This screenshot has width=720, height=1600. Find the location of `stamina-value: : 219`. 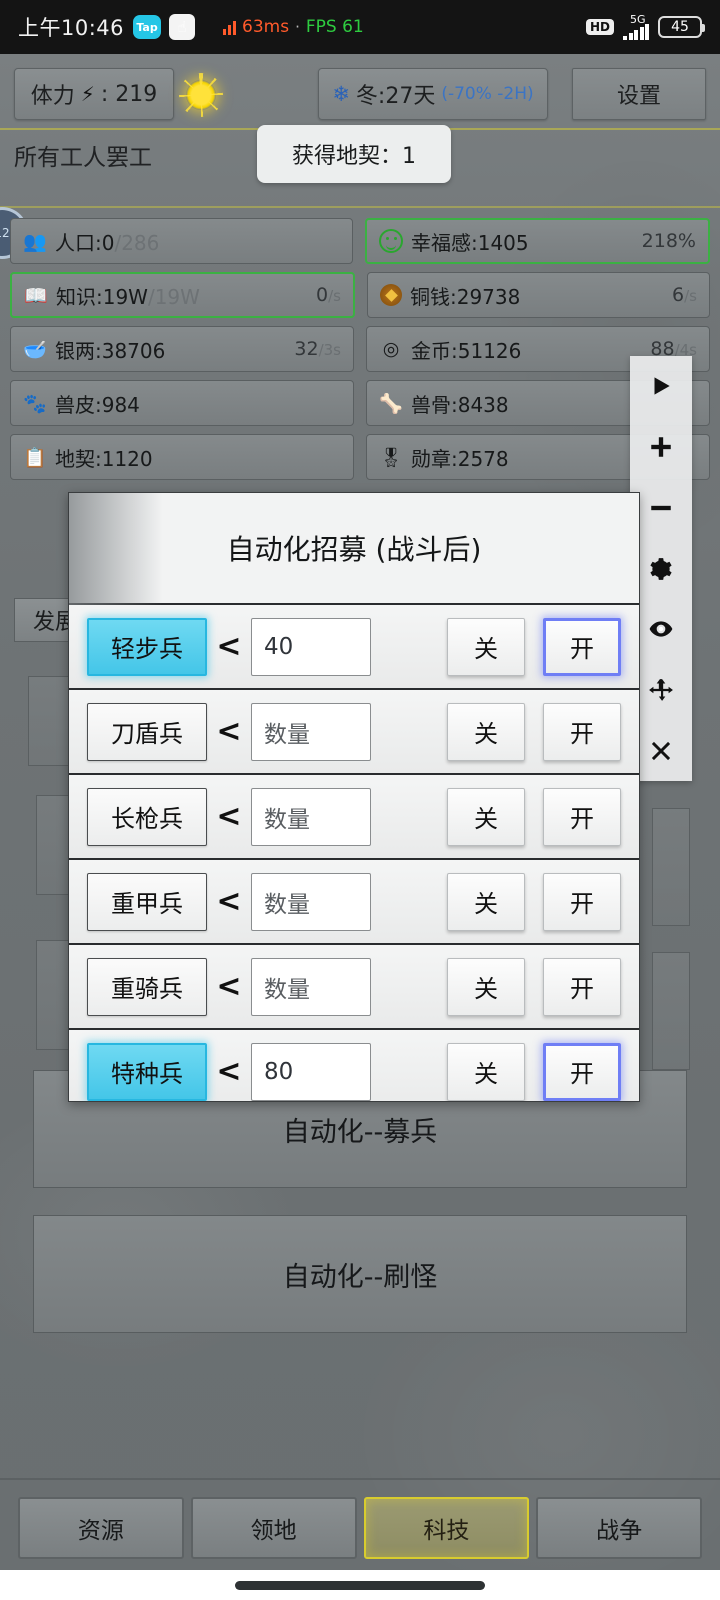

stamina-value: : 219 is located at coordinates (129, 94).